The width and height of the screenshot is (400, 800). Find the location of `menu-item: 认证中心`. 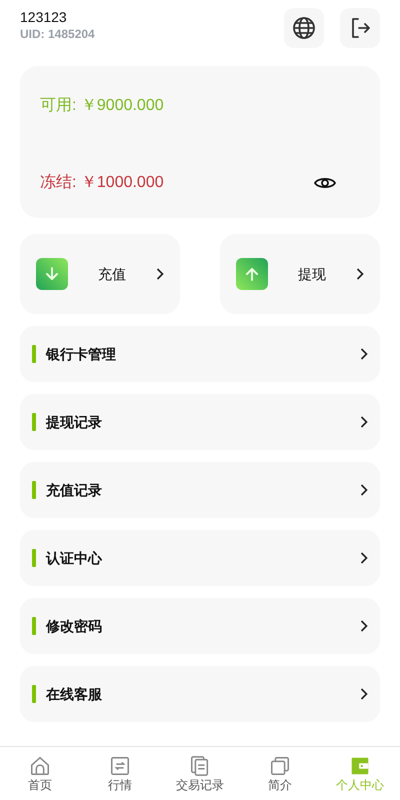

menu-item: 认证中心 is located at coordinates (200, 558).